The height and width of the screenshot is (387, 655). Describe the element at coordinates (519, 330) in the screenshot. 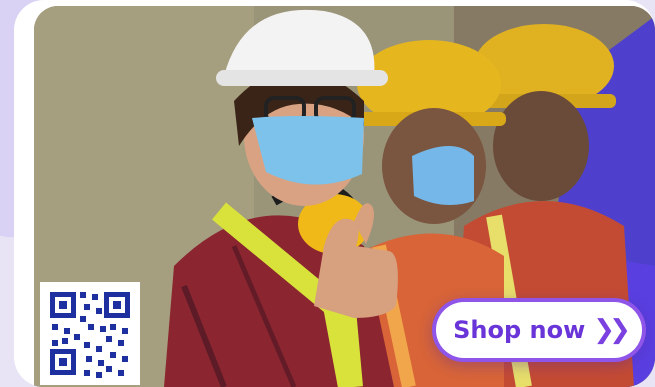

I see `shop-now-label: Shop now` at that location.